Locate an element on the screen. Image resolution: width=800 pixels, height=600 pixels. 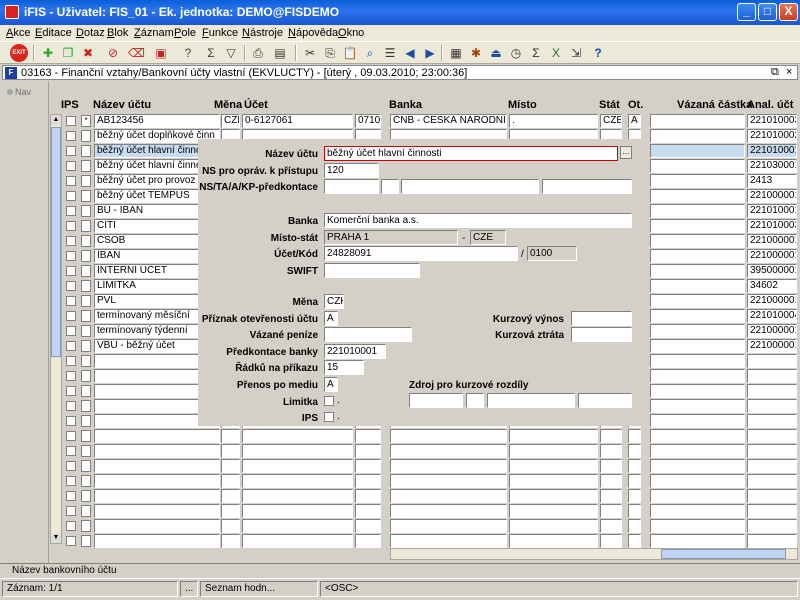
grid-cell-anal: 395000001 is located at coordinates (772, 271).